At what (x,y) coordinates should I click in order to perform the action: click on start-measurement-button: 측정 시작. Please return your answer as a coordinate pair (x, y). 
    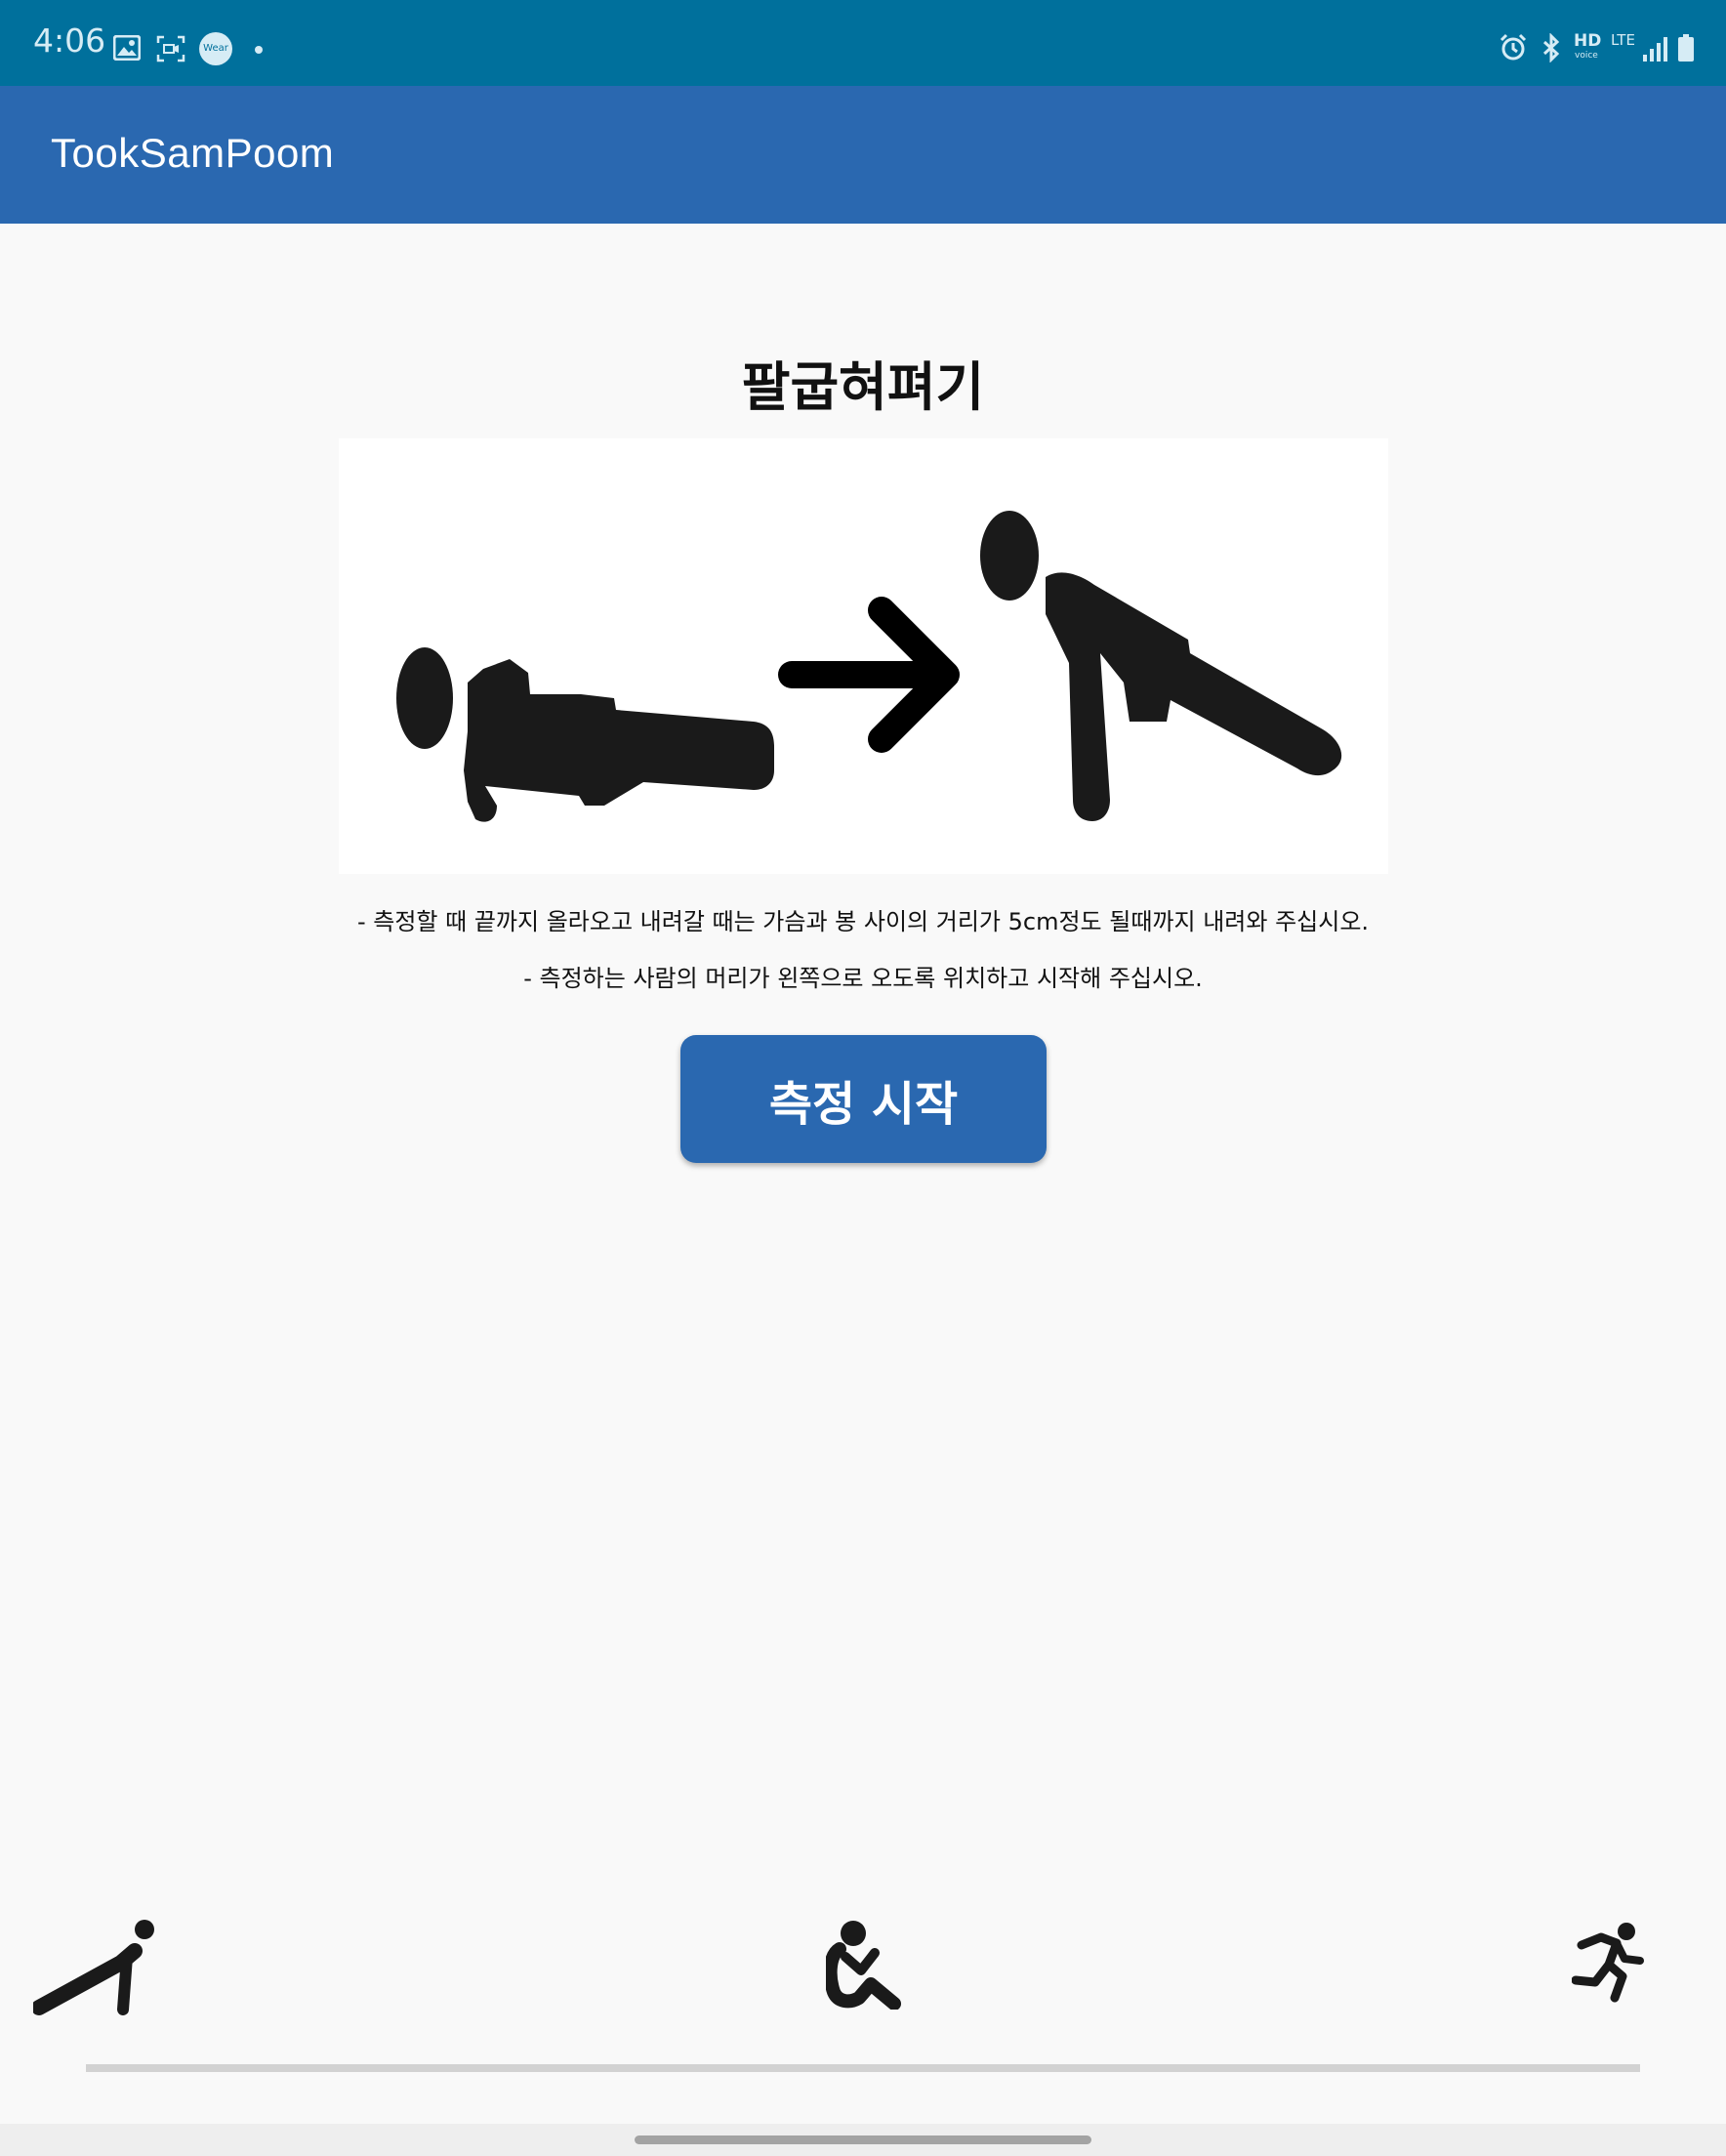
    Looking at the image, I should click on (863, 1099).